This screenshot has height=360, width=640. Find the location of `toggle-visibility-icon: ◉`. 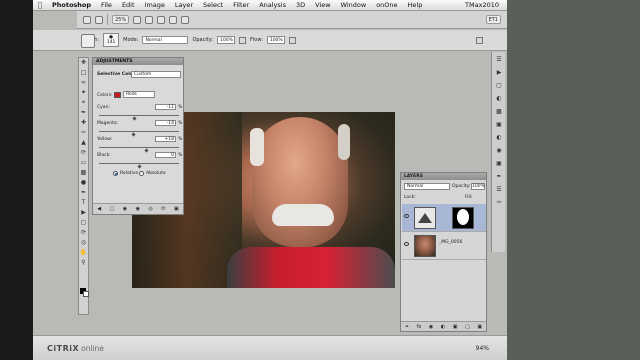

toggle-visibility-icon: ◉ is located at coordinates (138, 209).